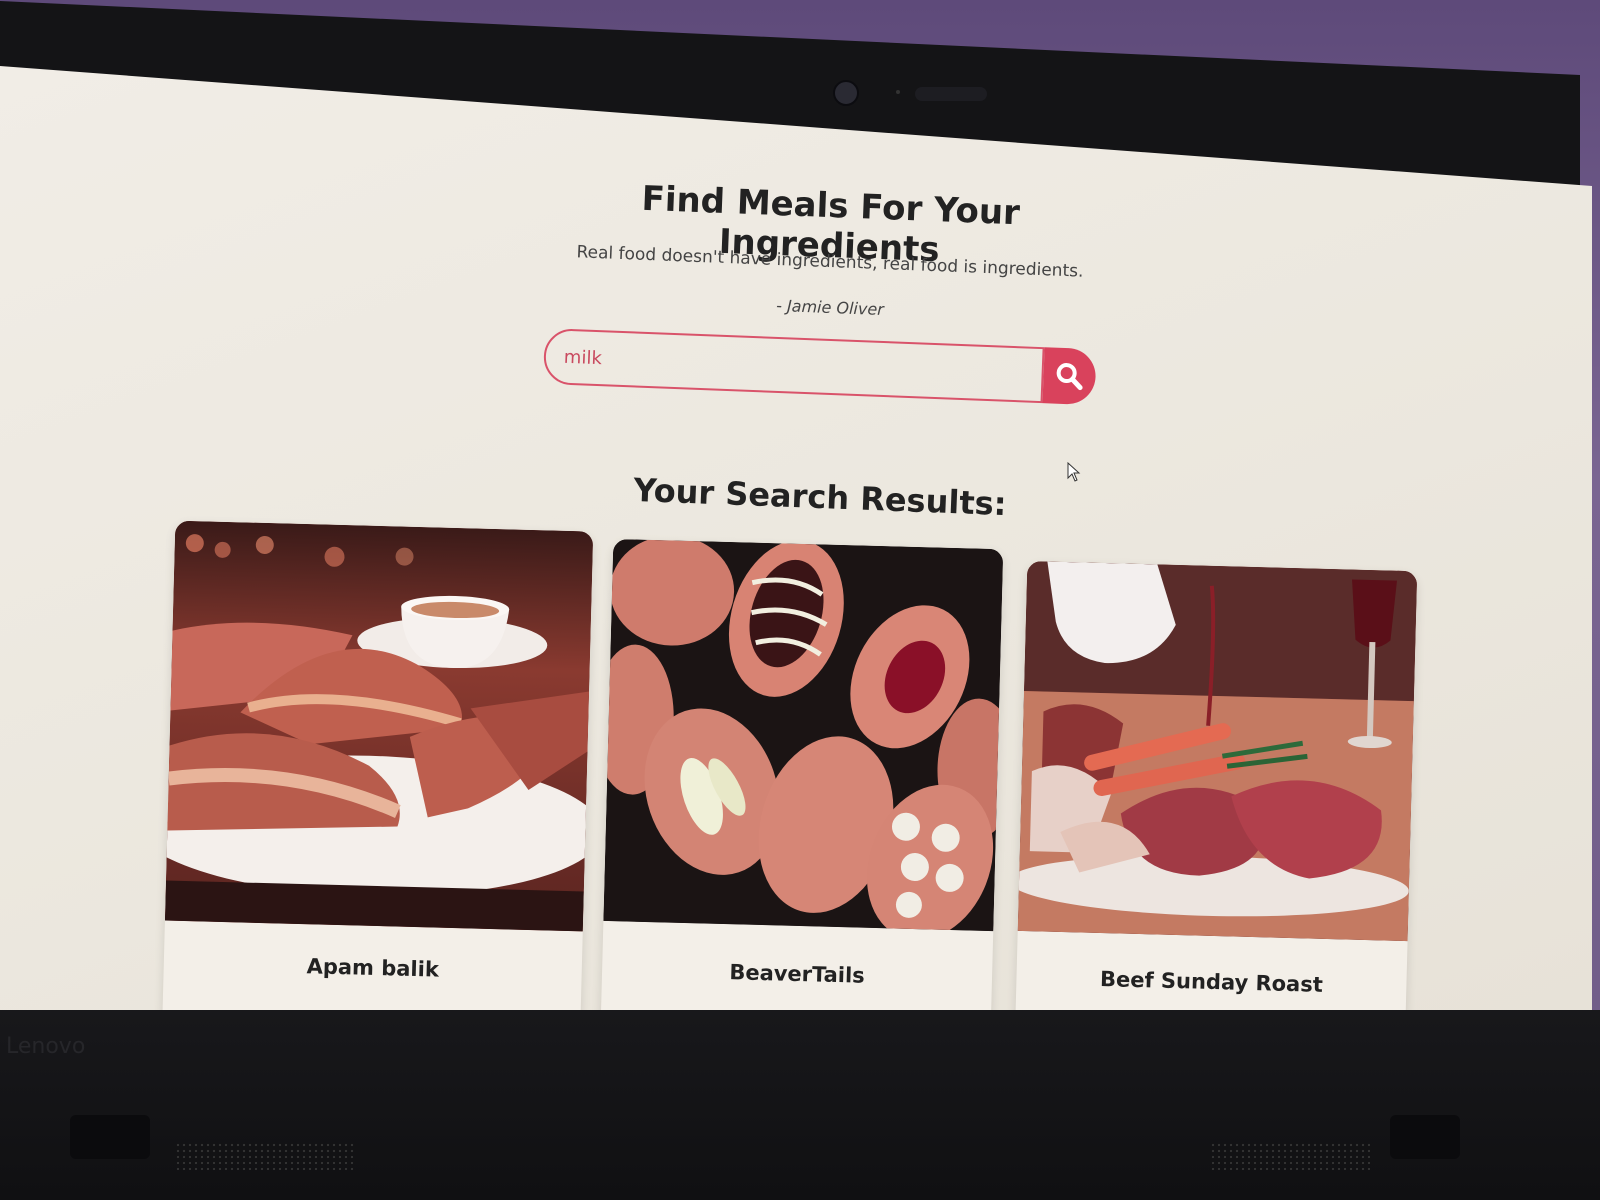 This screenshot has height=1200, width=1600. What do you see at coordinates (830, 307) in the screenshot?
I see `quote-author: - Jamie Oliver` at bounding box center [830, 307].